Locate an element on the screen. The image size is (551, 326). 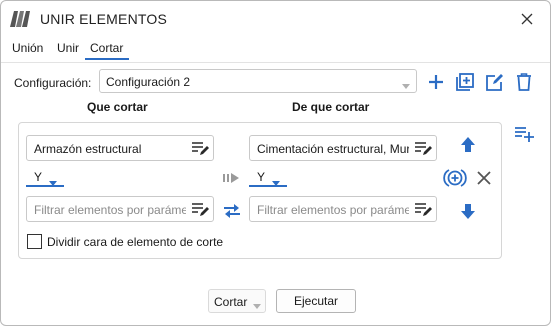
swap-icon is located at coordinates (232, 211).